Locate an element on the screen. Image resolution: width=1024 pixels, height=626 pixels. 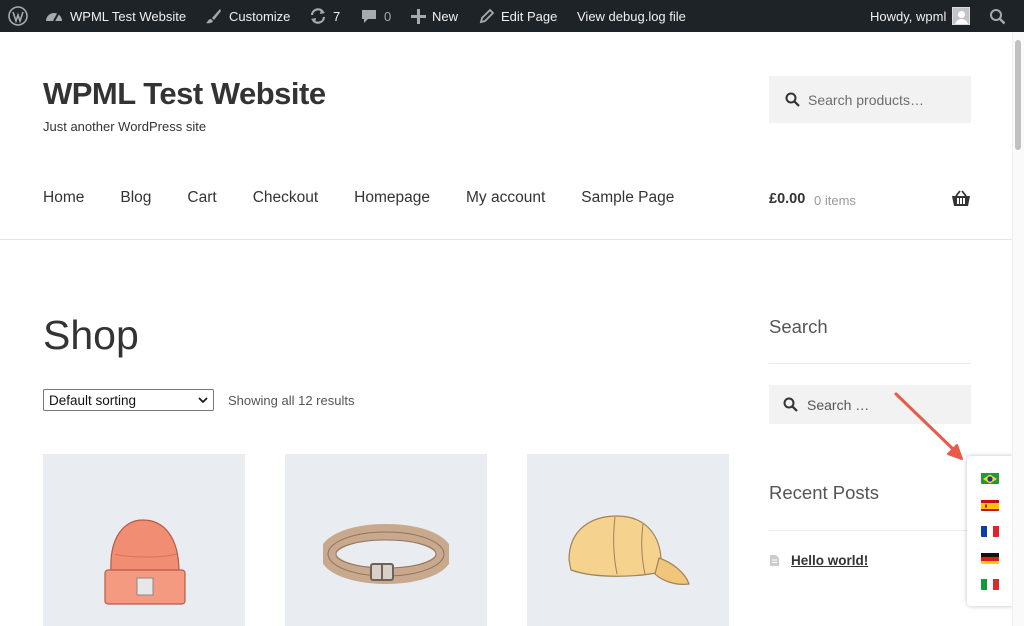
recent-post-item: Hello world! is located at coordinates (818, 560).